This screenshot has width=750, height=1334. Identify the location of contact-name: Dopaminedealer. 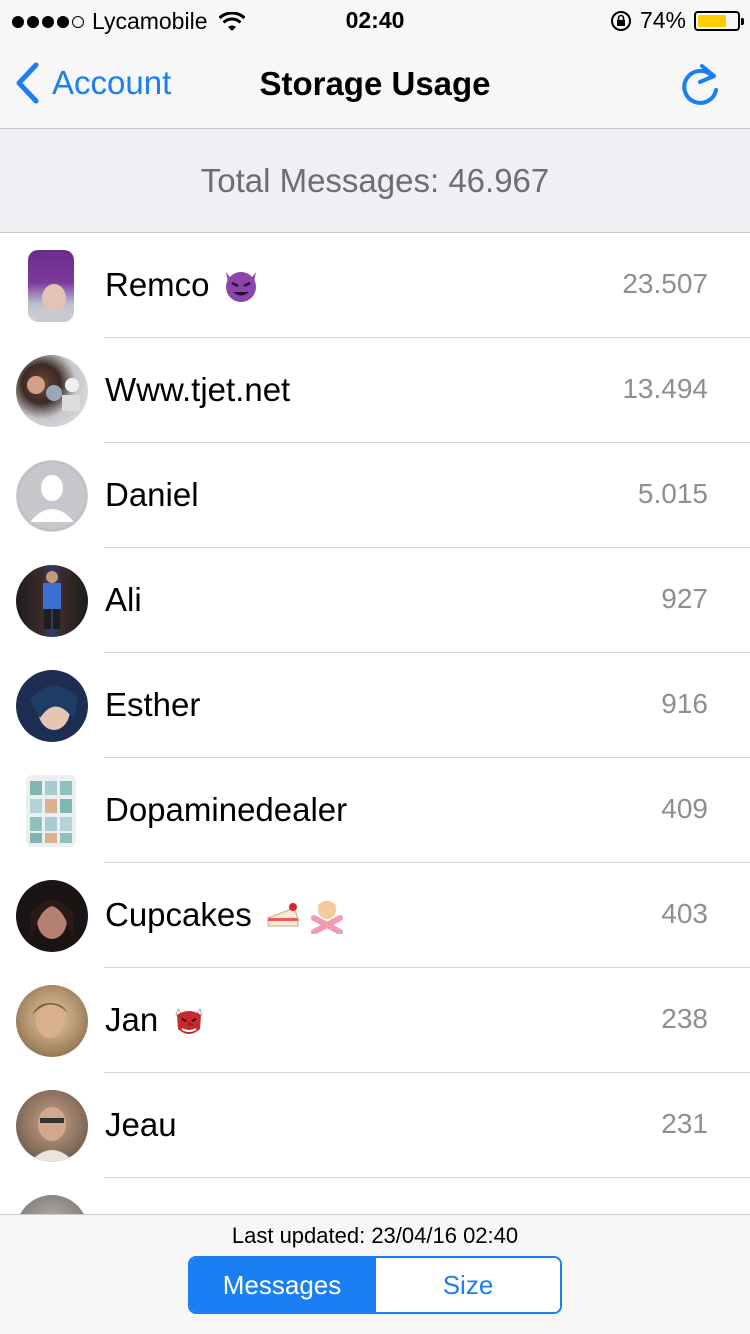
(226, 809).